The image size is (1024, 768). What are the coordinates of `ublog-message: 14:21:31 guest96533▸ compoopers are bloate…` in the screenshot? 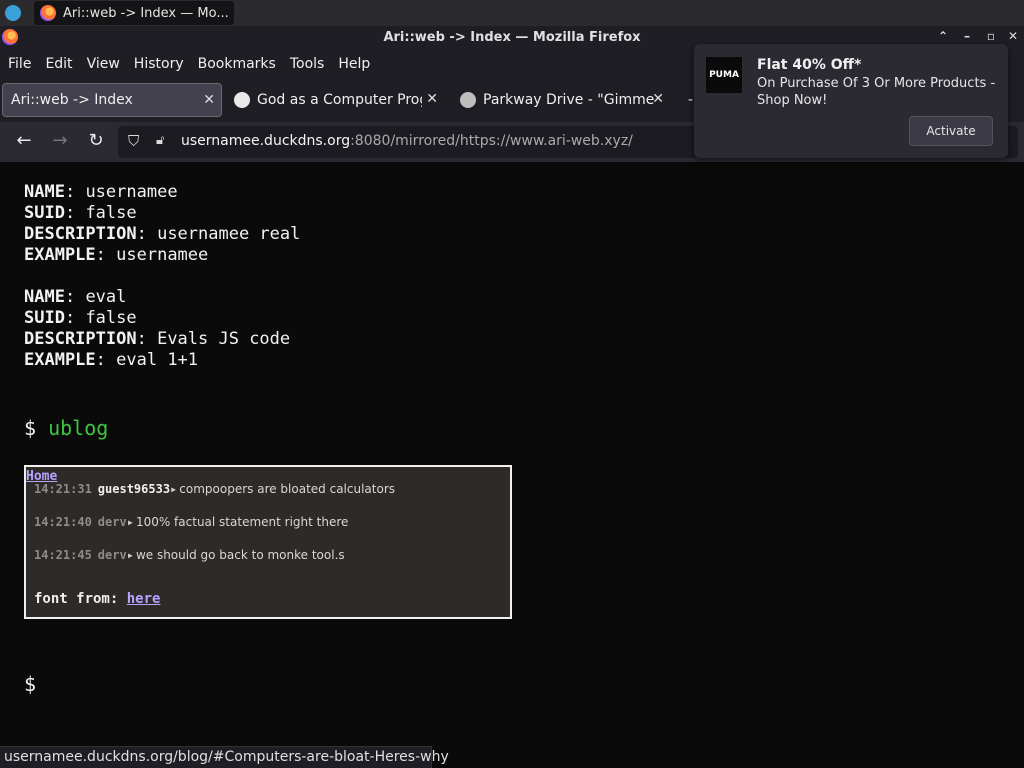 It's located at (215, 489).